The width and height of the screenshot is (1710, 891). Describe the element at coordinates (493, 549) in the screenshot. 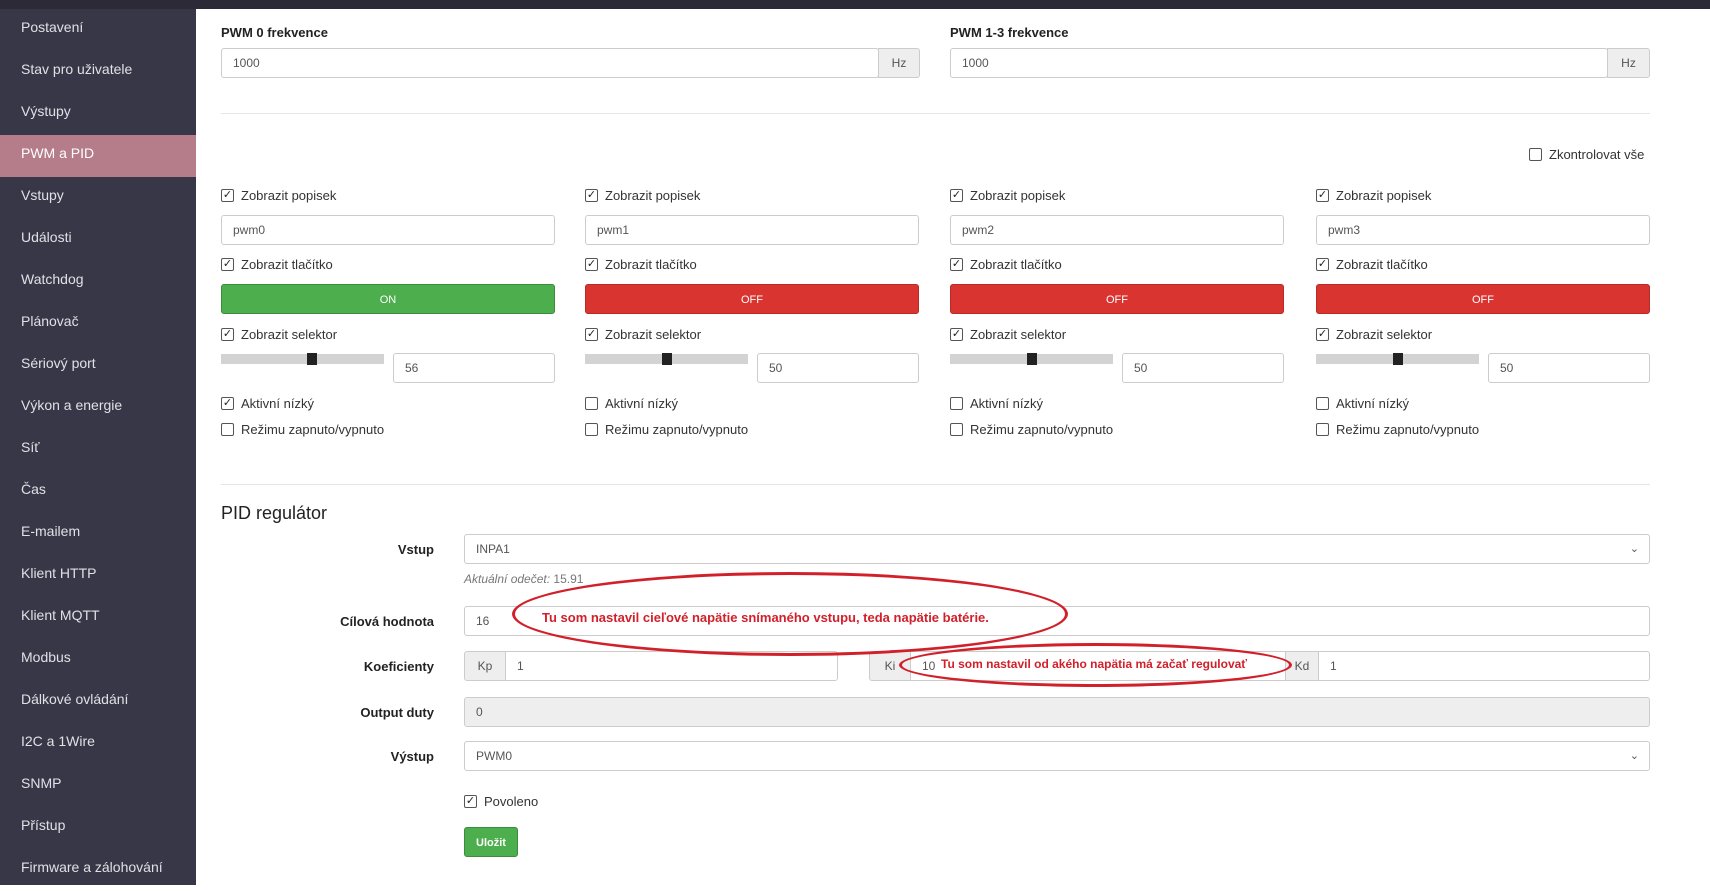

I see `pid-input-value: INPA1` at that location.